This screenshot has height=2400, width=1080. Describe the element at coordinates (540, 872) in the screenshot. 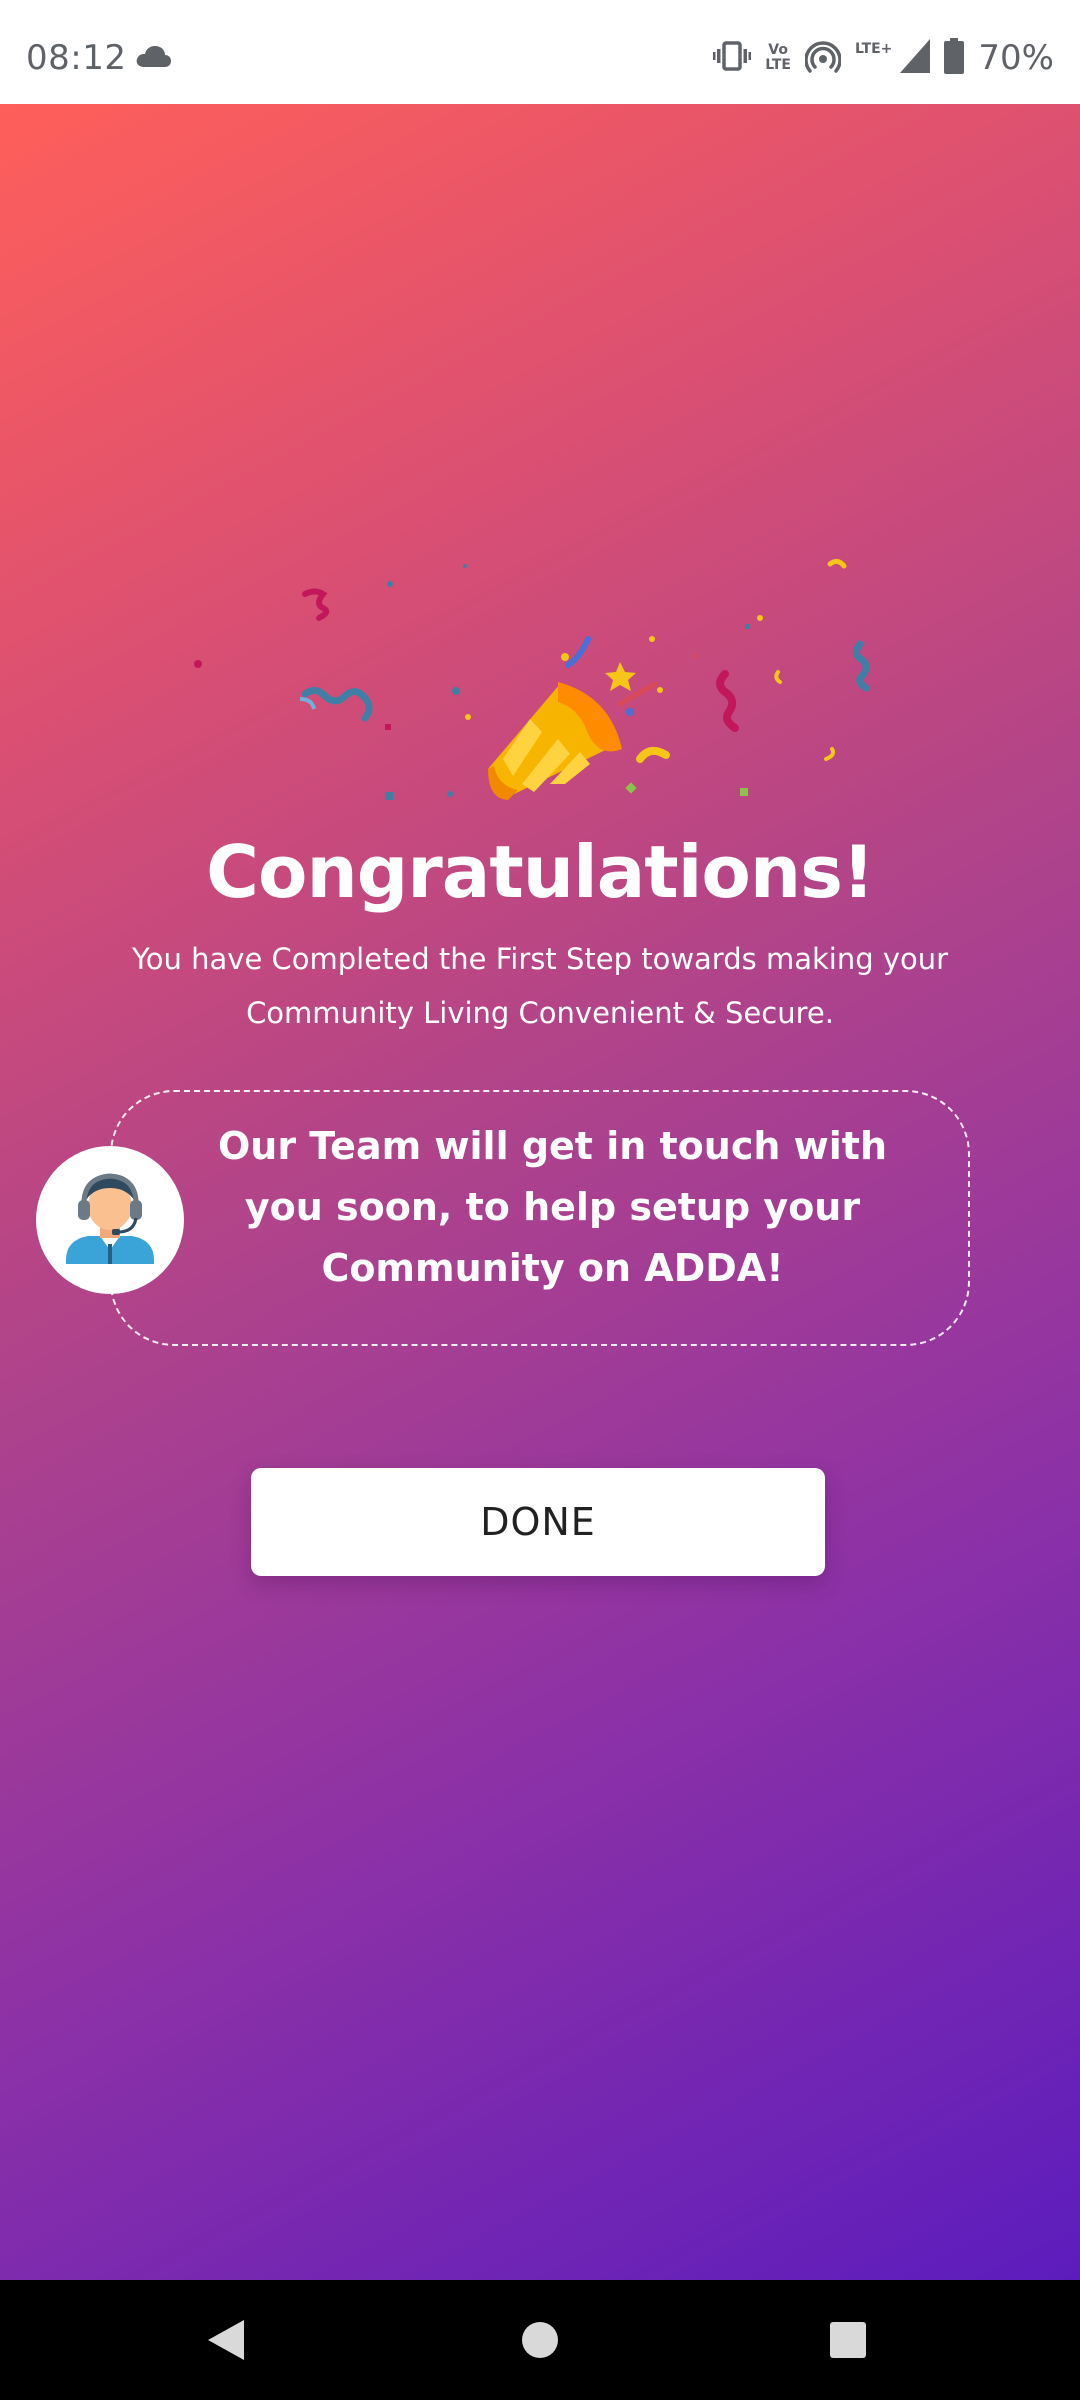

I see `page-title: Congratulations!` at that location.